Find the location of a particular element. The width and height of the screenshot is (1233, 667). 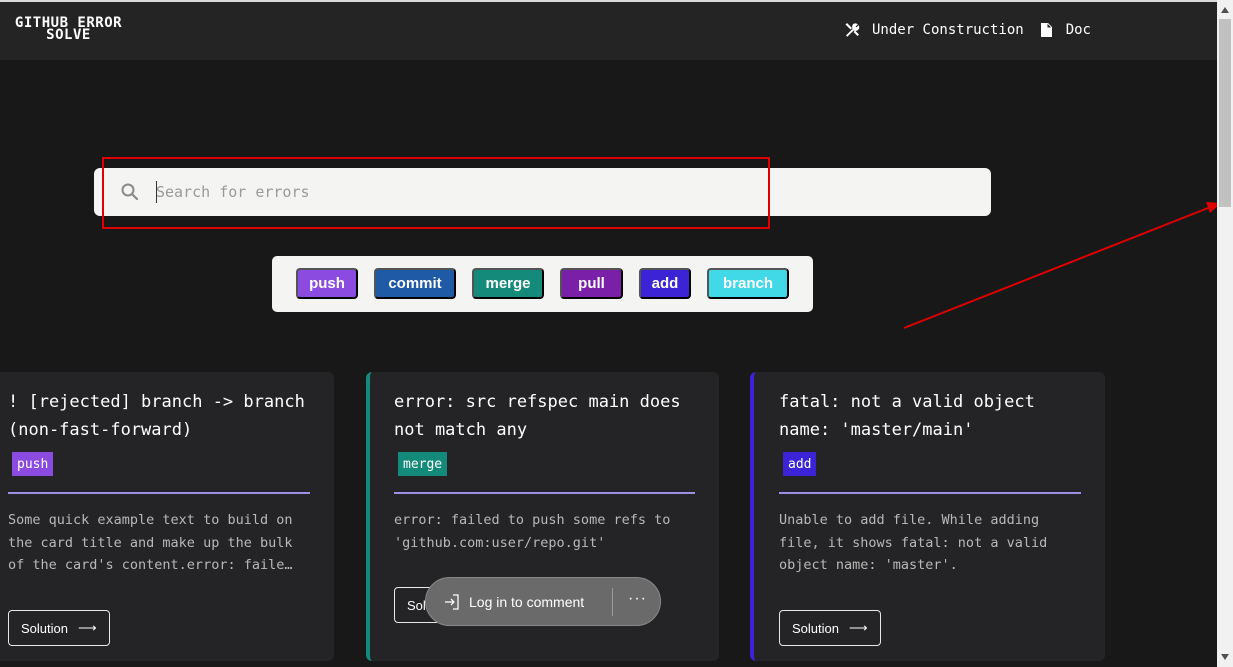

comment-bar-separator is located at coordinates (612, 602).